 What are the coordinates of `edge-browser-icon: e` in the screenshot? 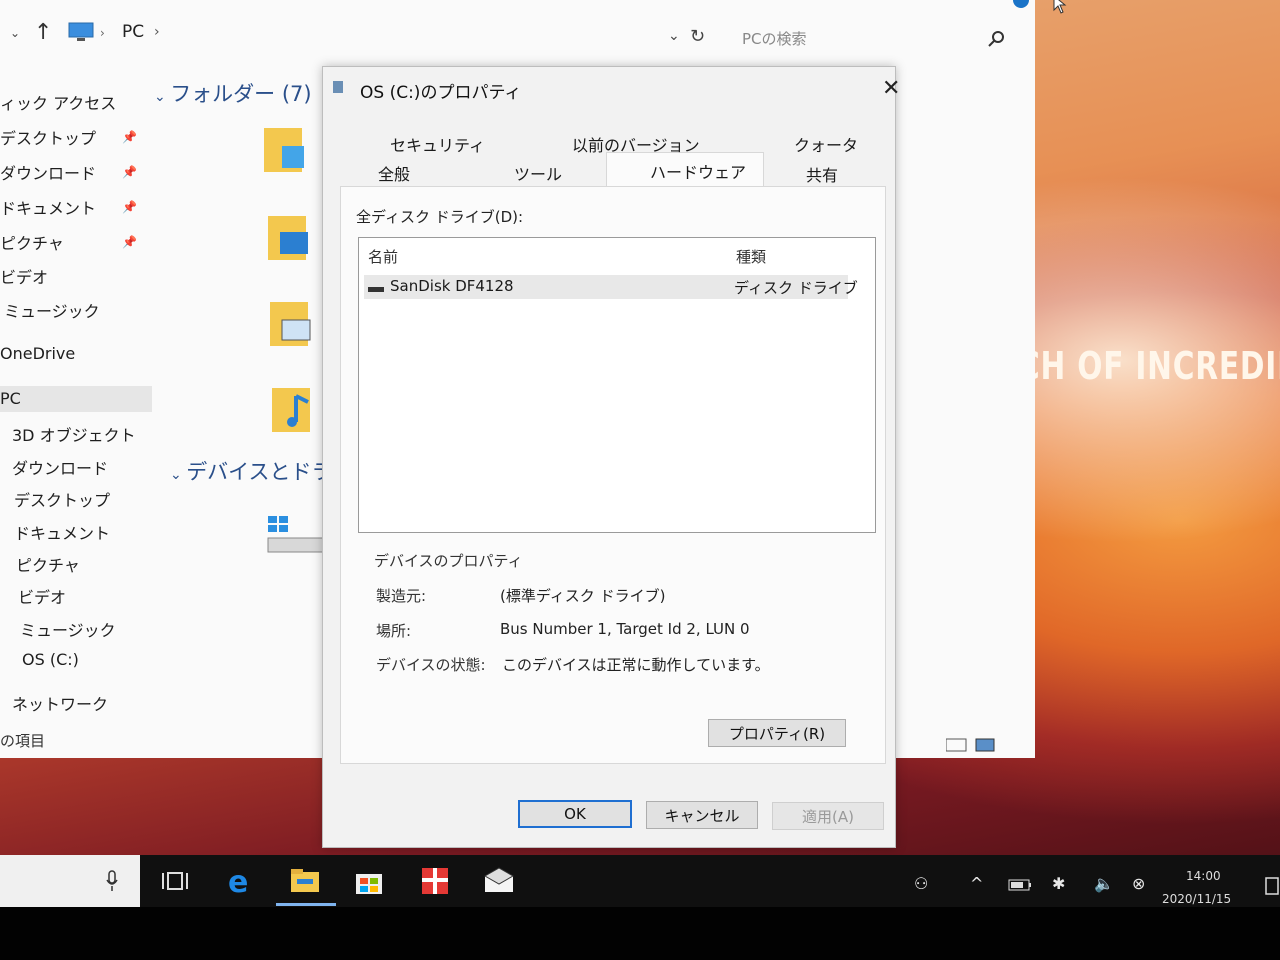 It's located at (241, 881).